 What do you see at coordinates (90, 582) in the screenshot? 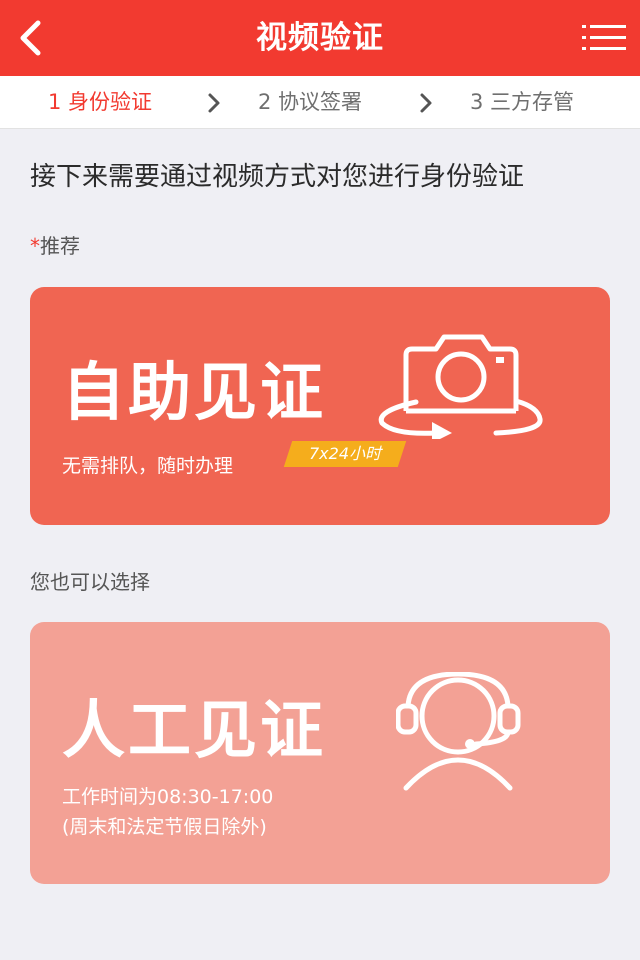
I see `alternative-label: 您也可以选择` at bounding box center [90, 582].